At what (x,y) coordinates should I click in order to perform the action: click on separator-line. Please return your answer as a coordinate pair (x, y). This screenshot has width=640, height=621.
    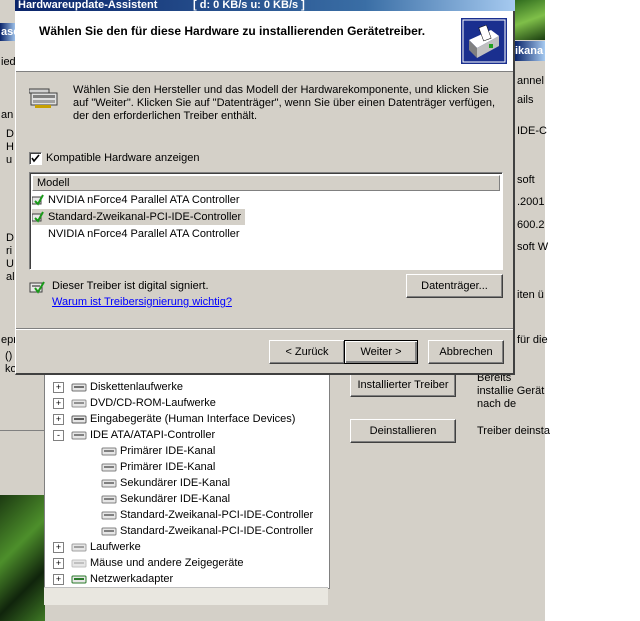
    Looking at the image, I should click on (264, 329).